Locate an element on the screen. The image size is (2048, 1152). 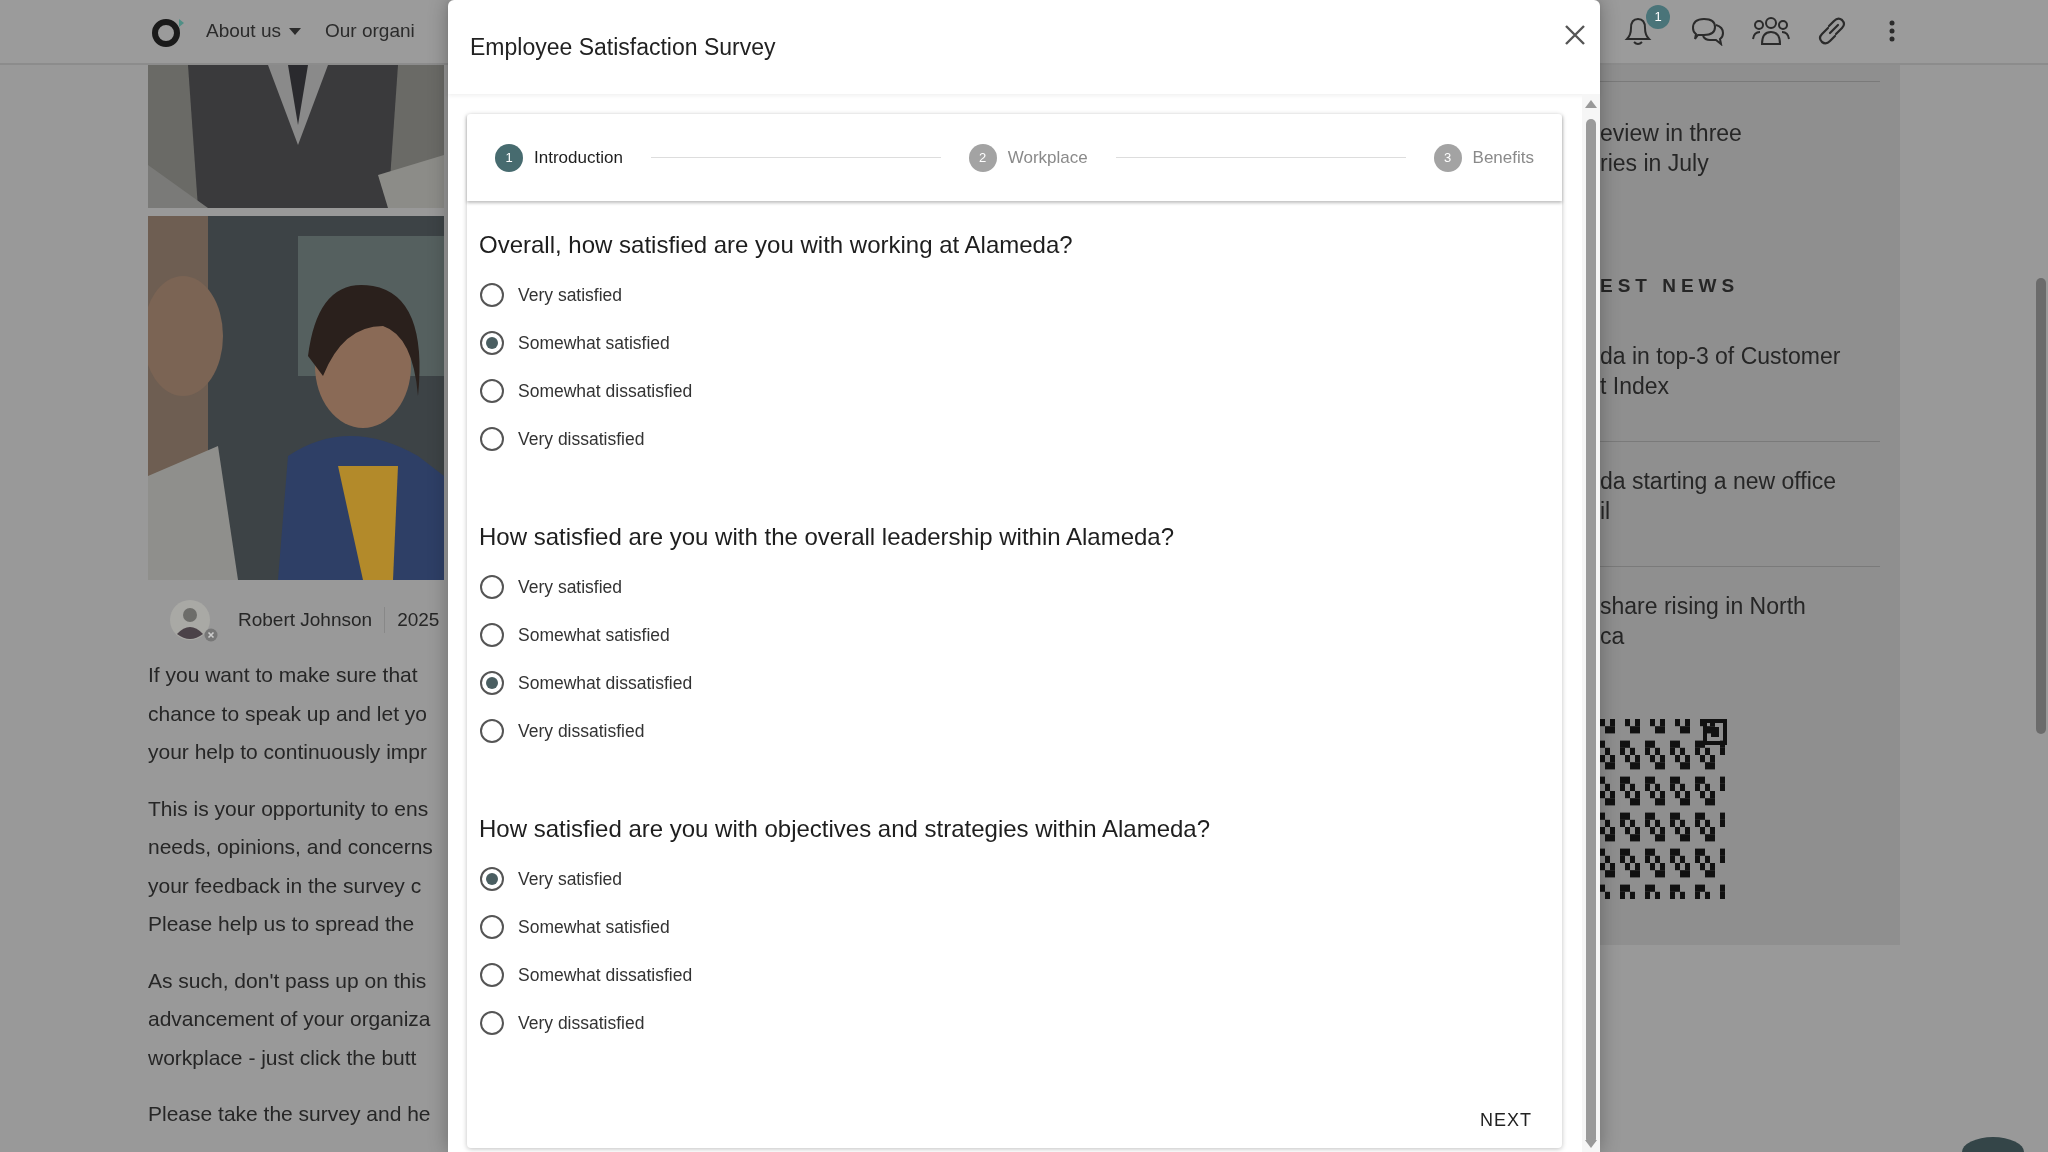
close-icon is located at coordinates (1575, 35).